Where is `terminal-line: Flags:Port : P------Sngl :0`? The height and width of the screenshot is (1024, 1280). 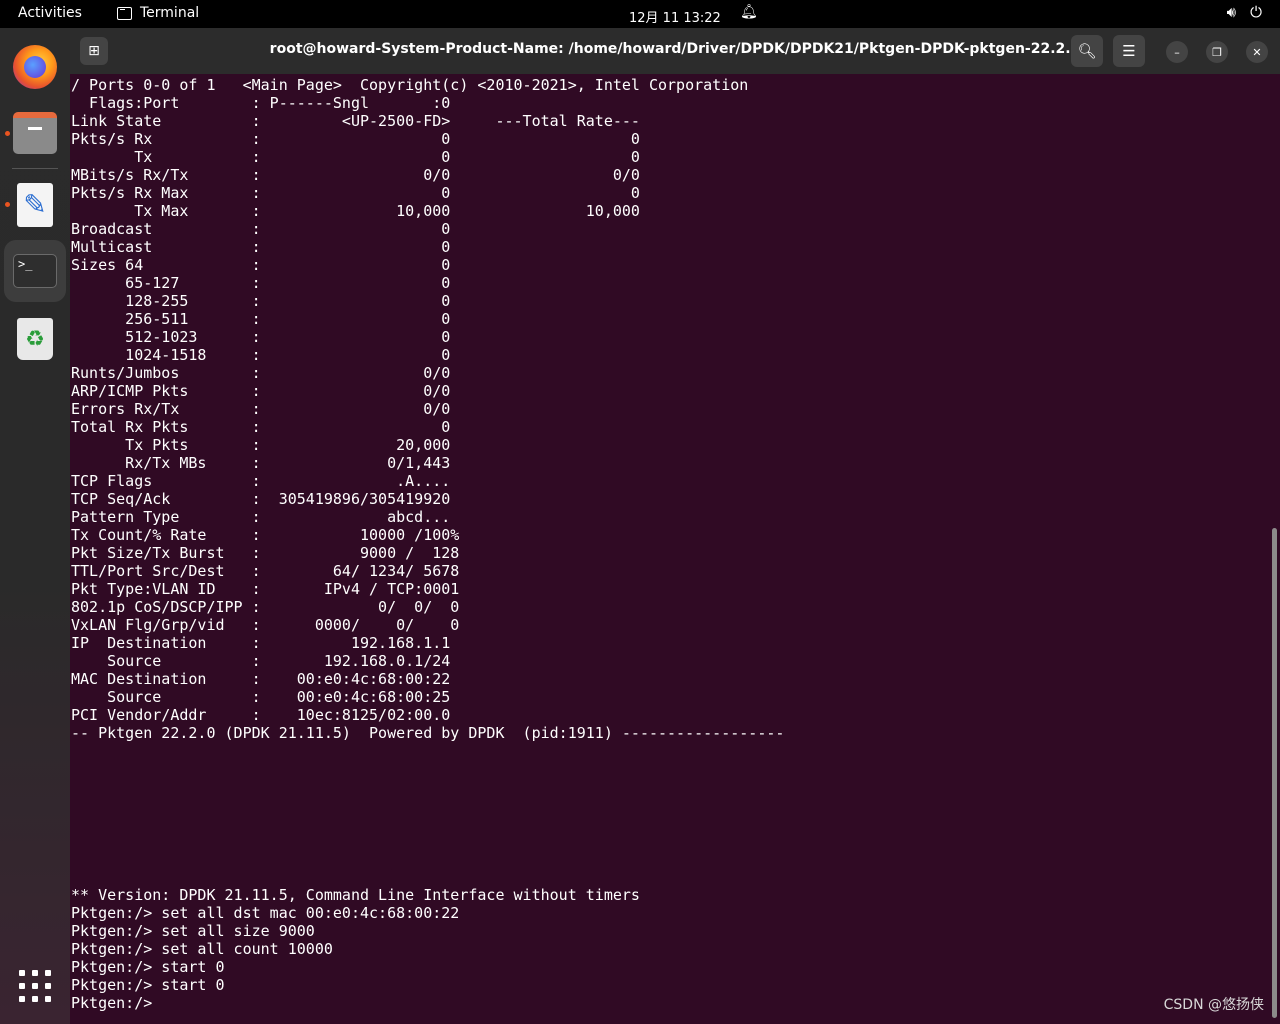
terminal-line: Flags:Port : P------Sngl :0 is located at coordinates (261, 103).